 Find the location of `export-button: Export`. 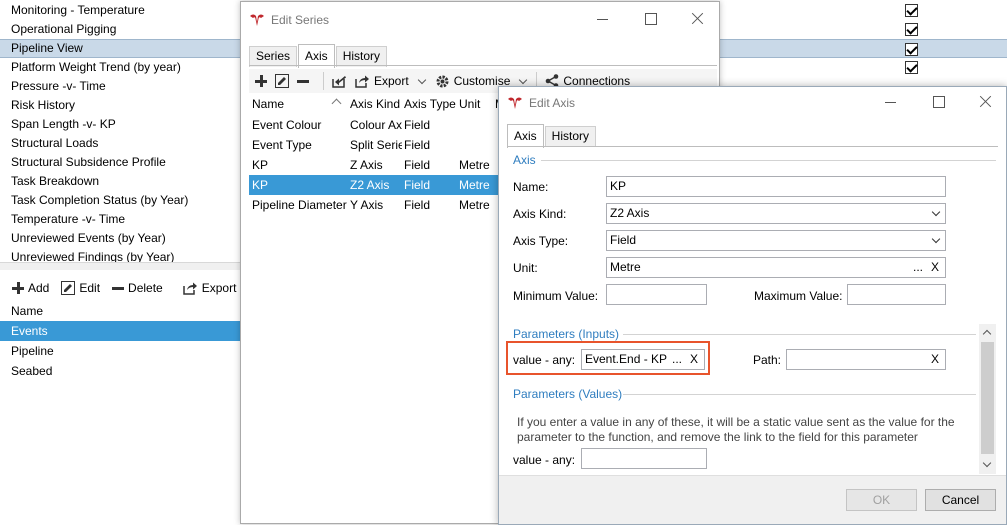

export-button: Export is located at coordinates (209, 288).